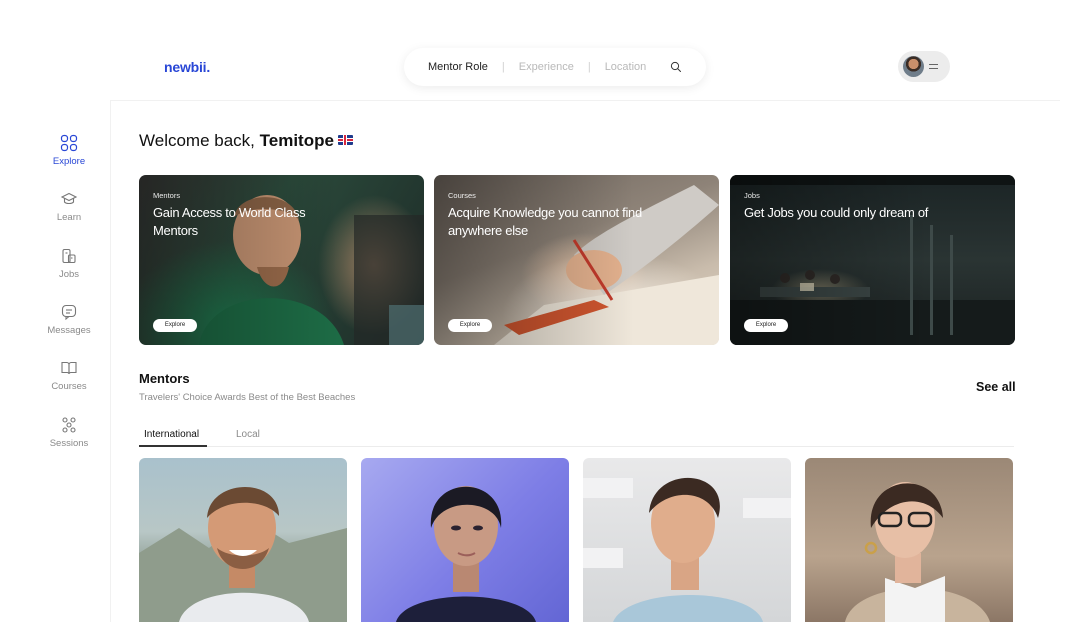 The width and height of the screenshot is (1088, 622). Describe the element at coordinates (69, 386) in the screenshot. I see `sidebar-item-label: Courses` at that location.